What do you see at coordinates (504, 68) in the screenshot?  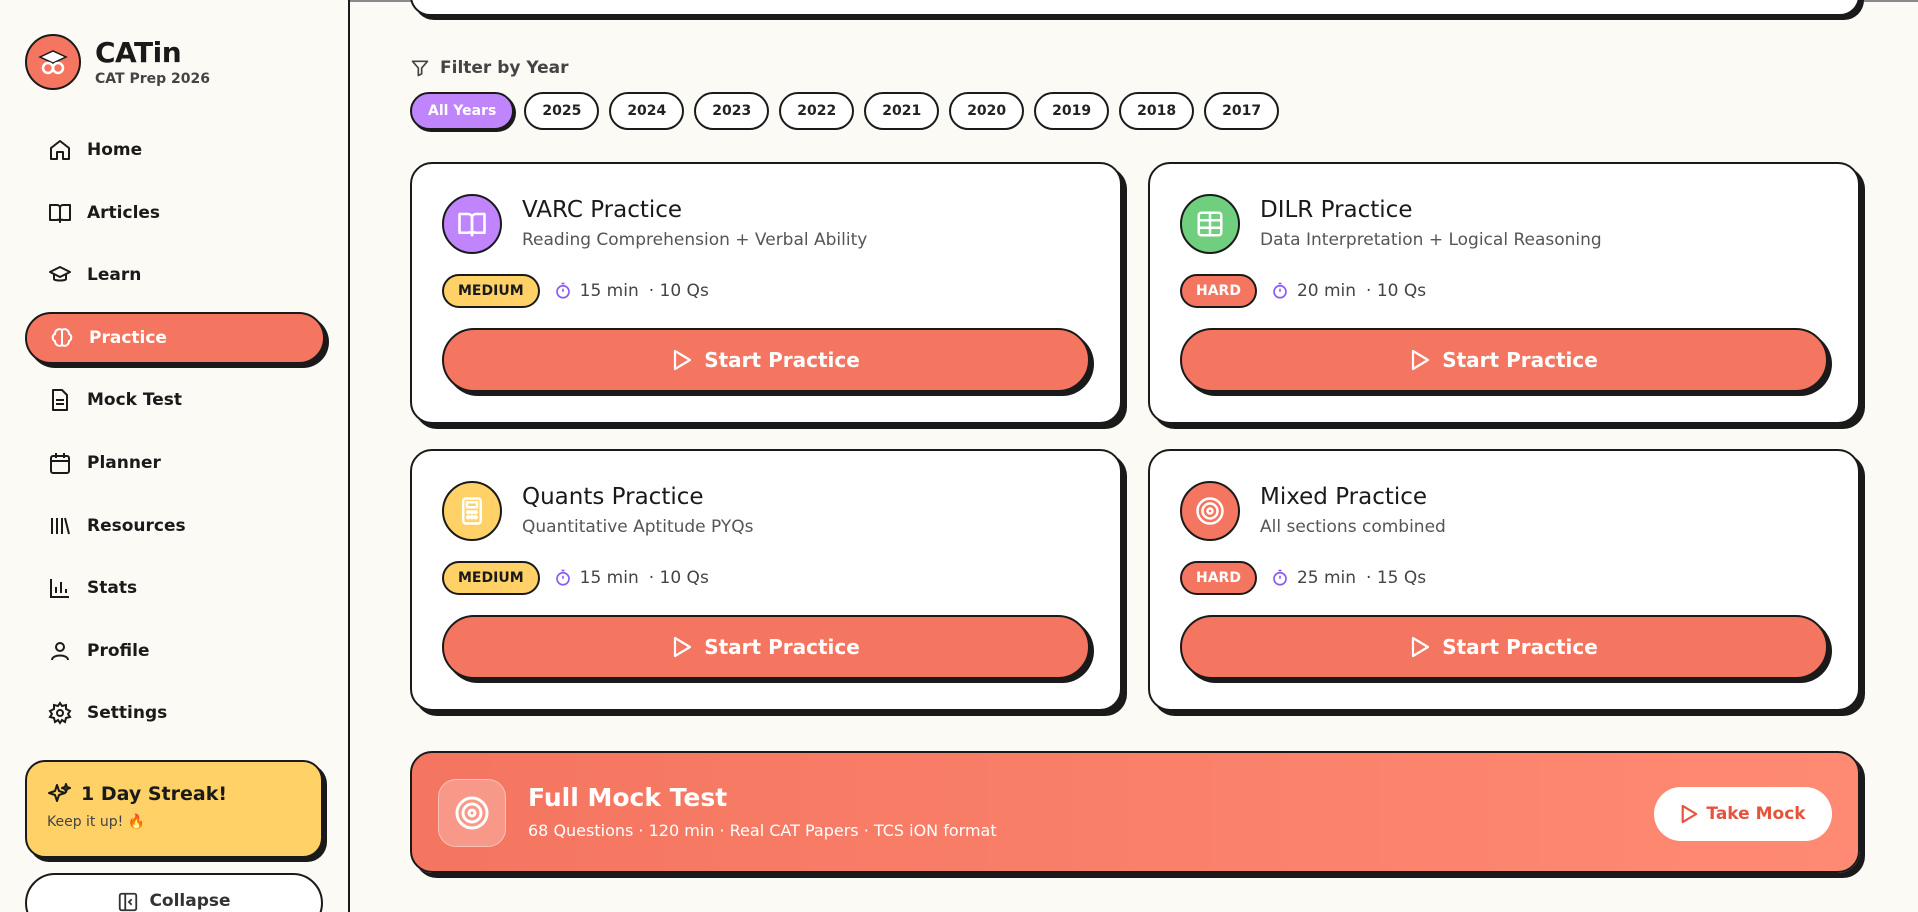 I see `filter-label-text: Filter by Year` at bounding box center [504, 68].